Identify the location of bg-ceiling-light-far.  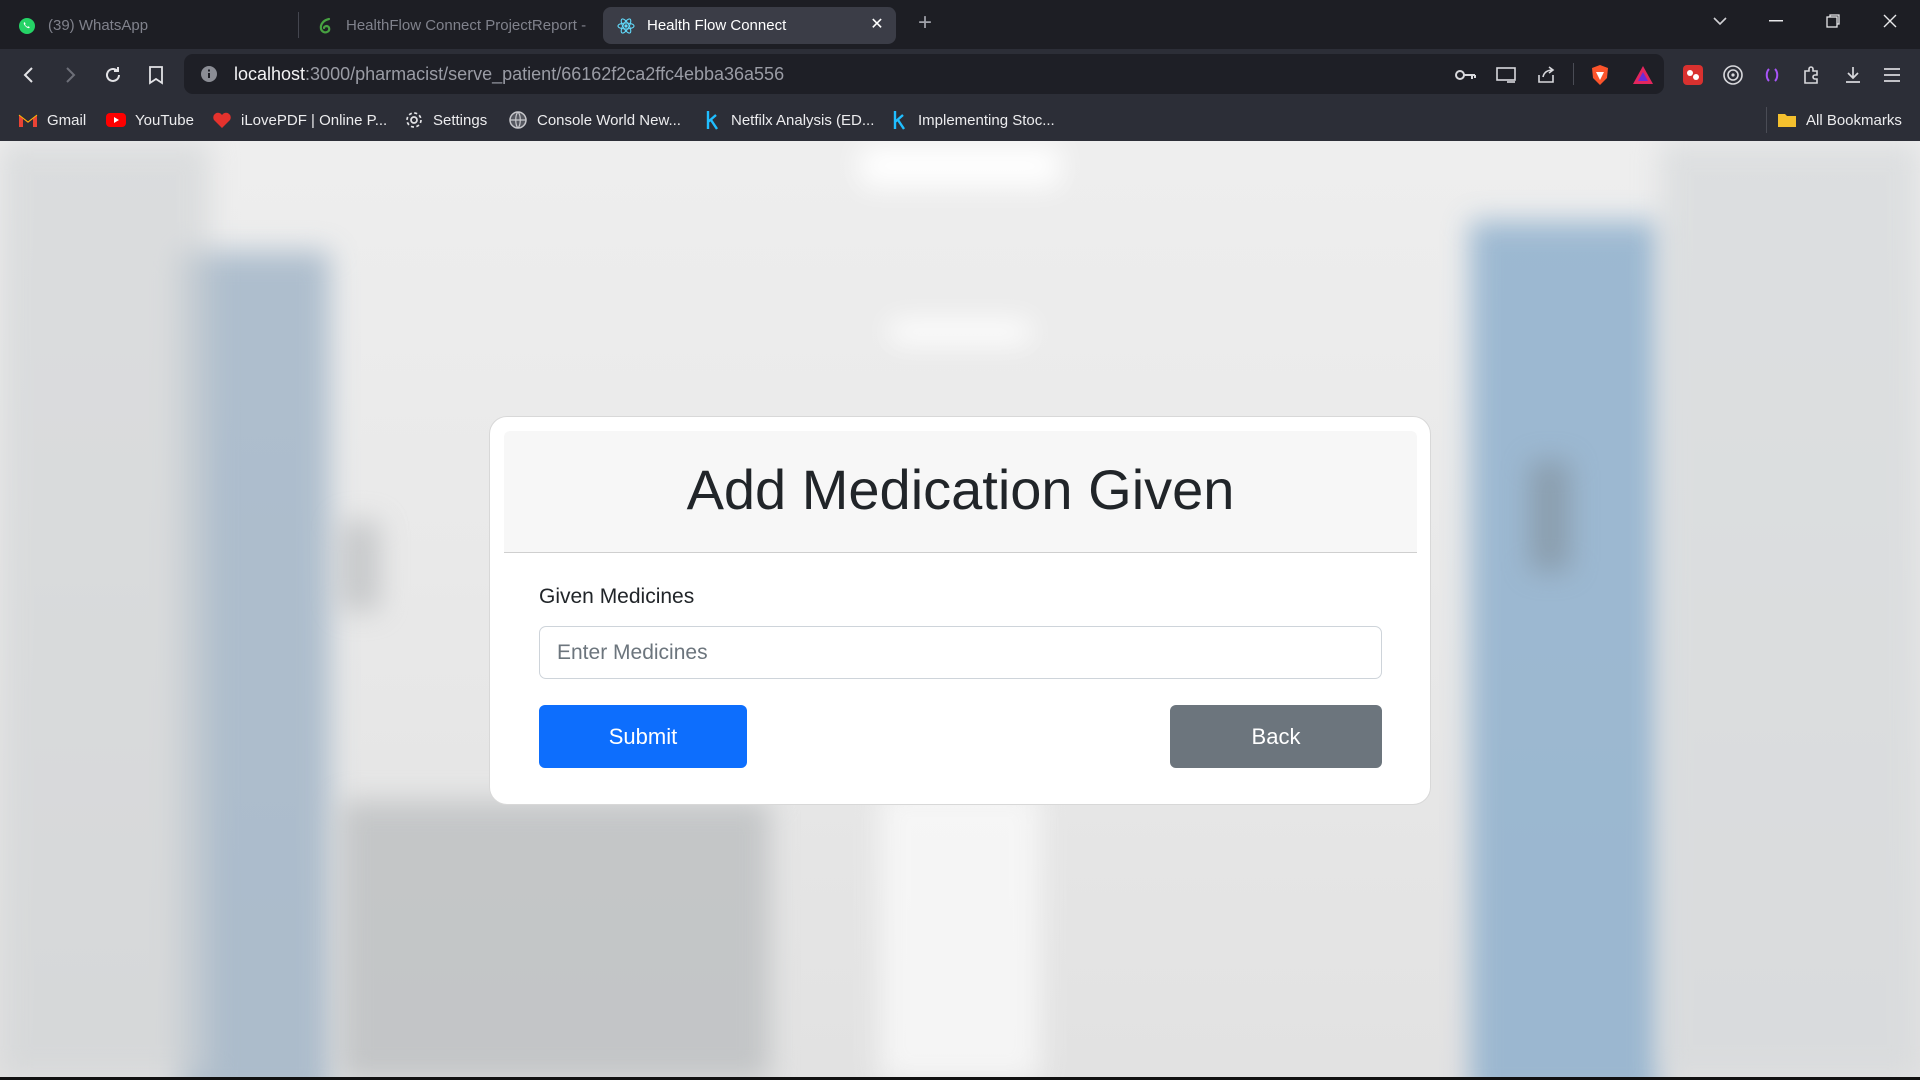
(960, 332).